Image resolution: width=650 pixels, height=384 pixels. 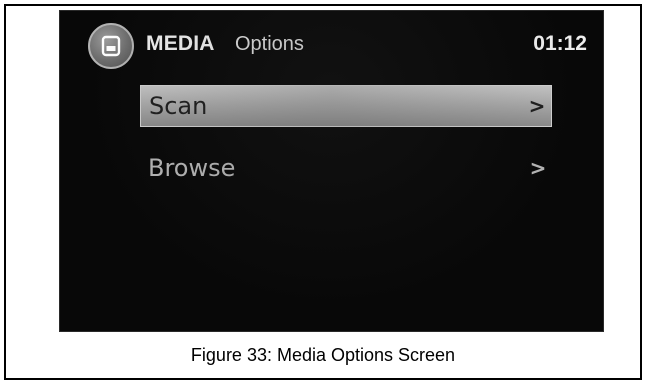 What do you see at coordinates (192, 168) in the screenshot?
I see `menu-item-label: Browse` at bounding box center [192, 168].